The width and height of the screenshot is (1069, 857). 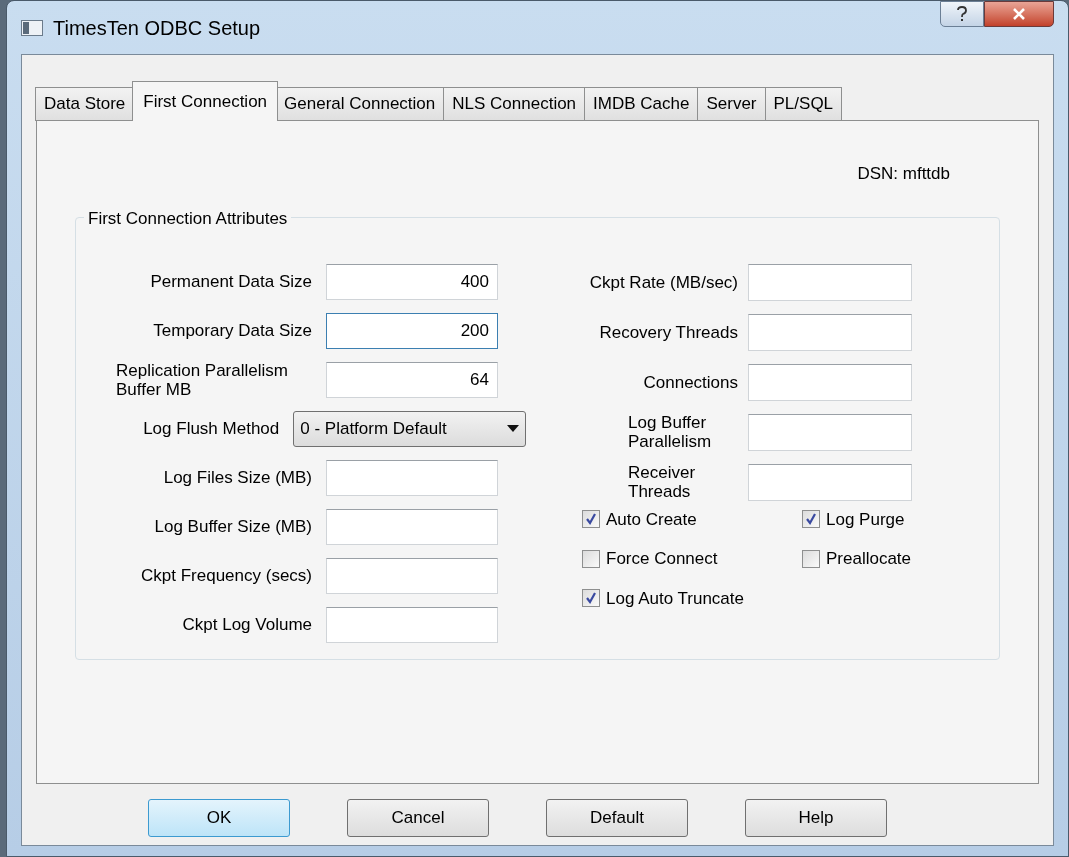 I want to click on field-label: Temporary Data Size, so click(x=232, y=330).